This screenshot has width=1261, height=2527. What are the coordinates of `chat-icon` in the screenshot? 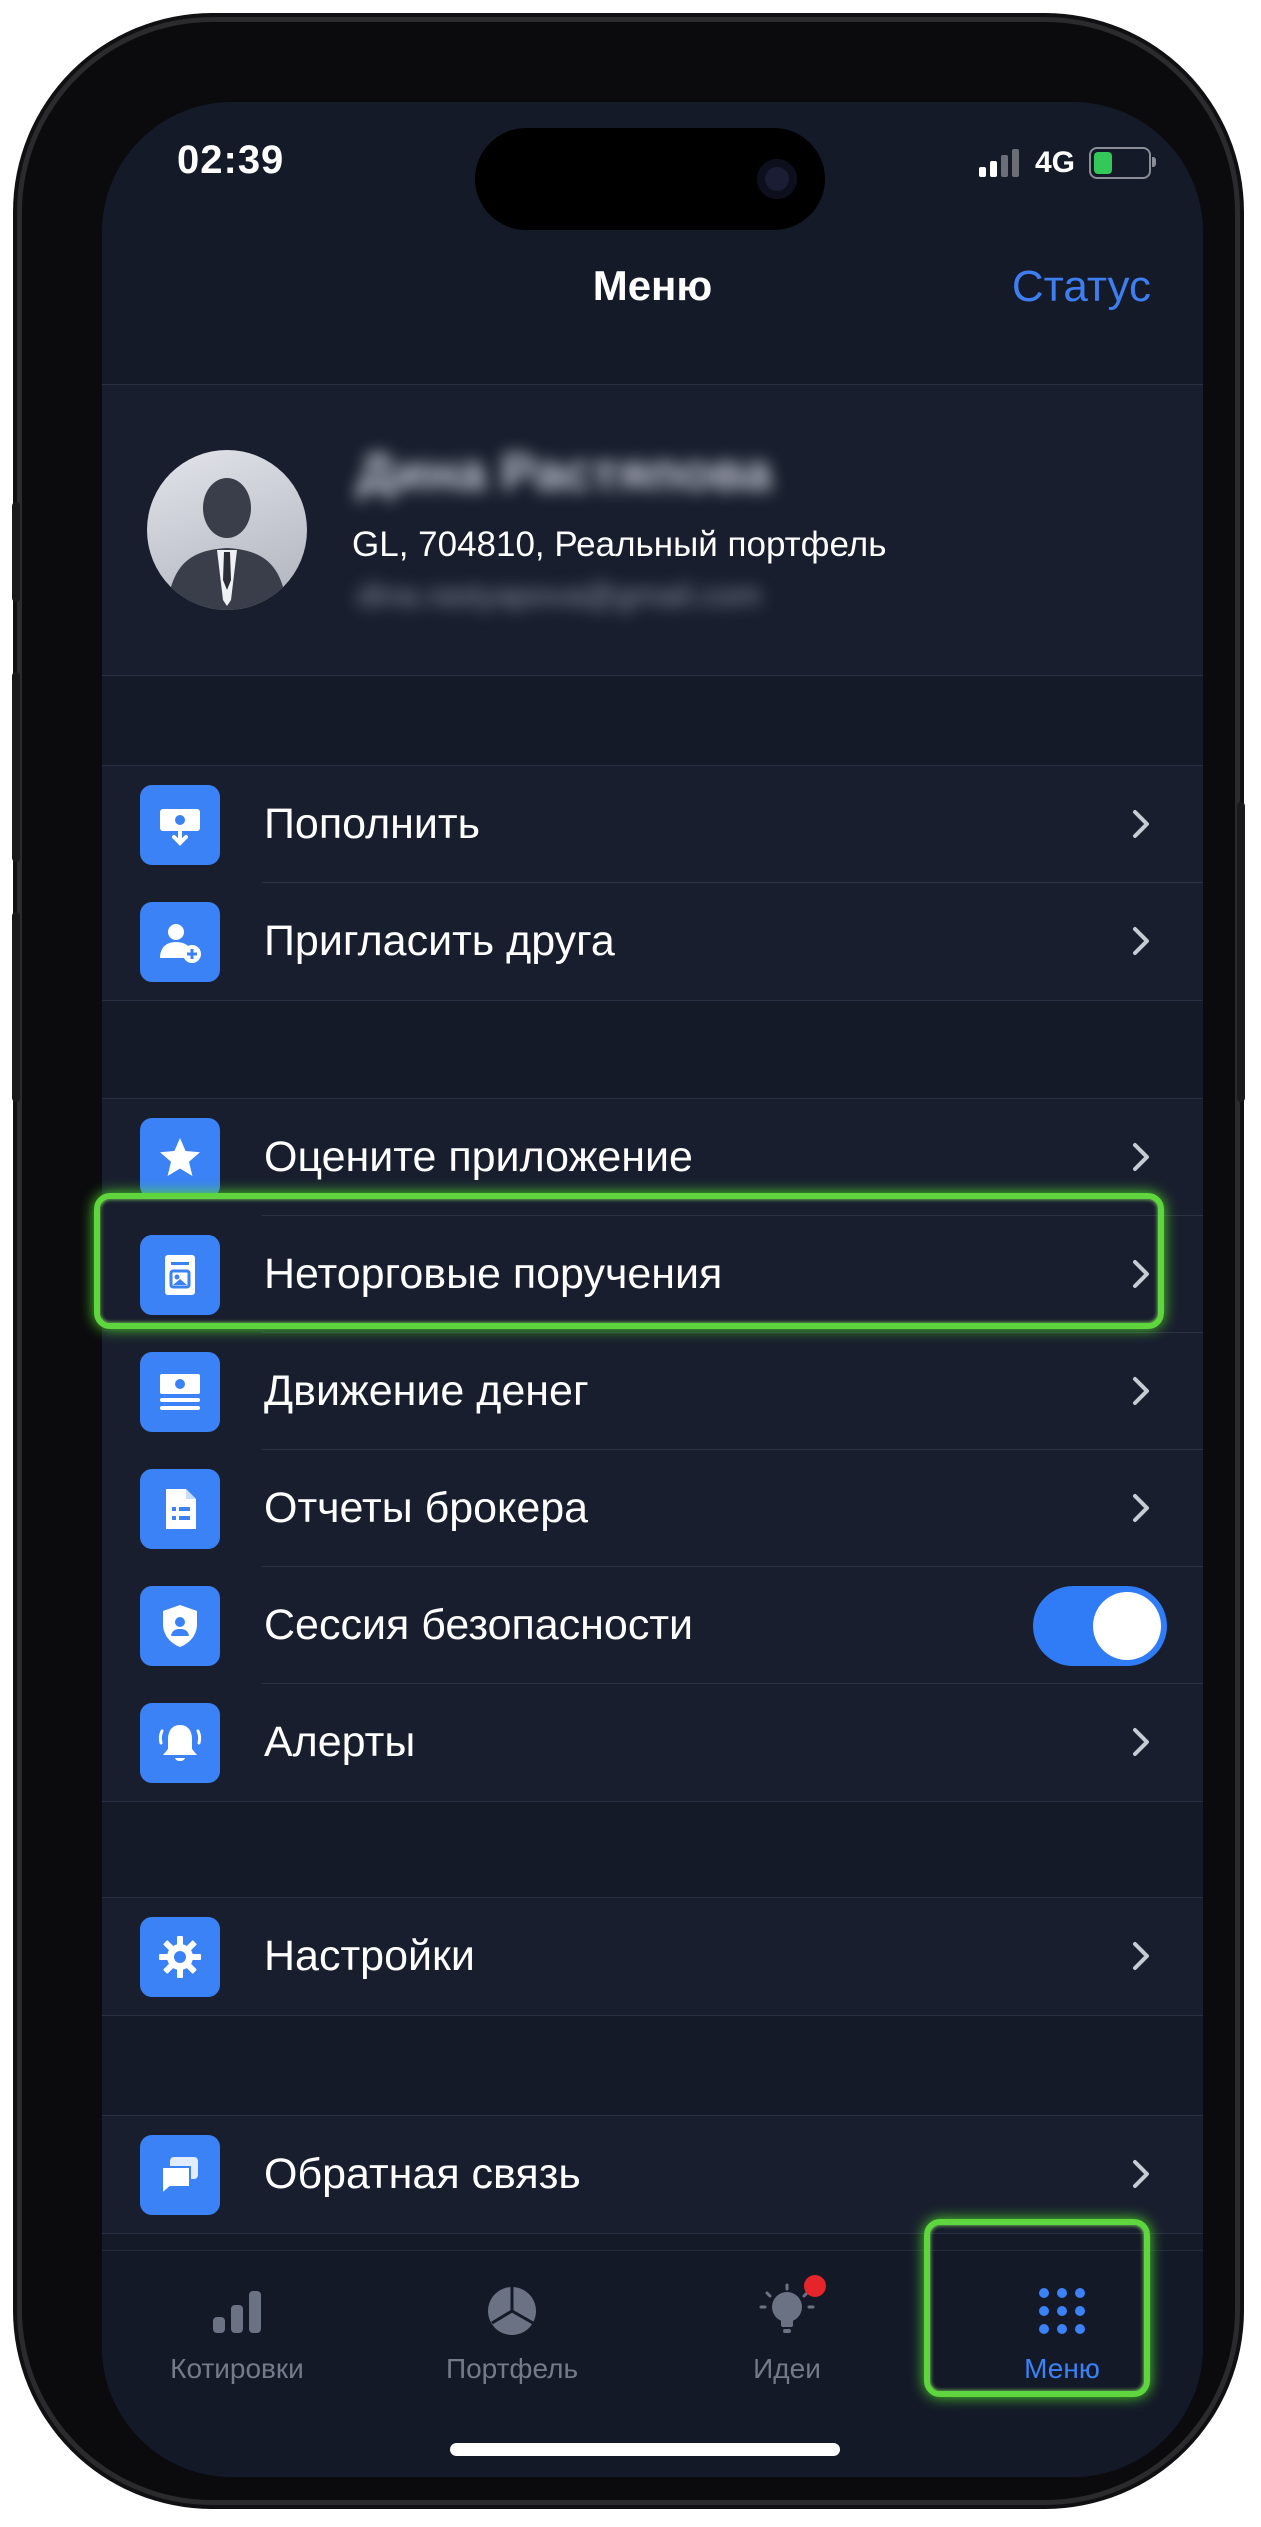 It's located at (180, 2175).